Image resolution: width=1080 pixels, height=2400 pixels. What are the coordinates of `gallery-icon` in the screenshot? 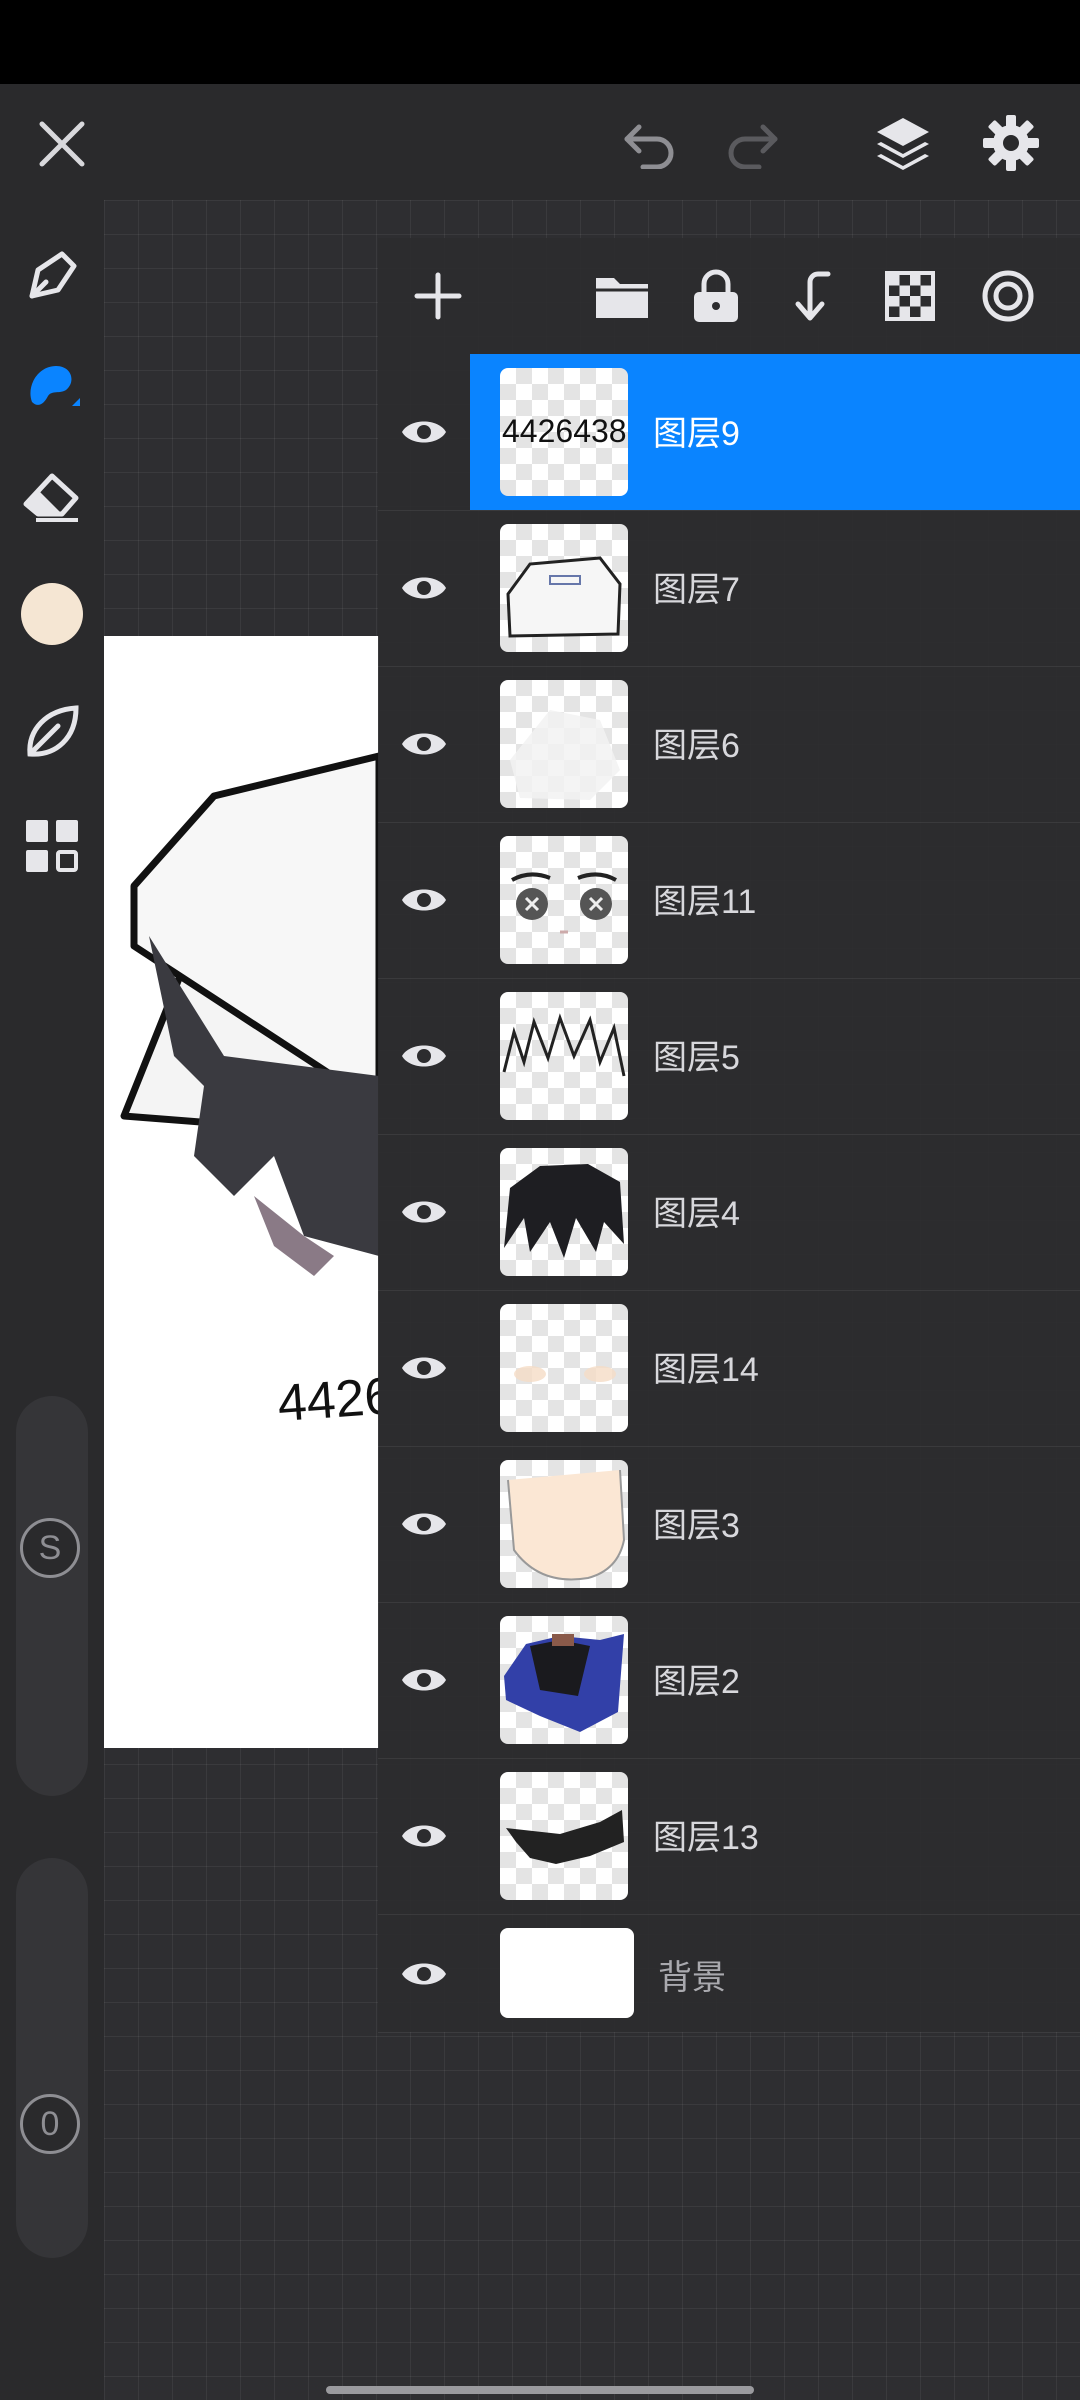 It's located at (52, 846).